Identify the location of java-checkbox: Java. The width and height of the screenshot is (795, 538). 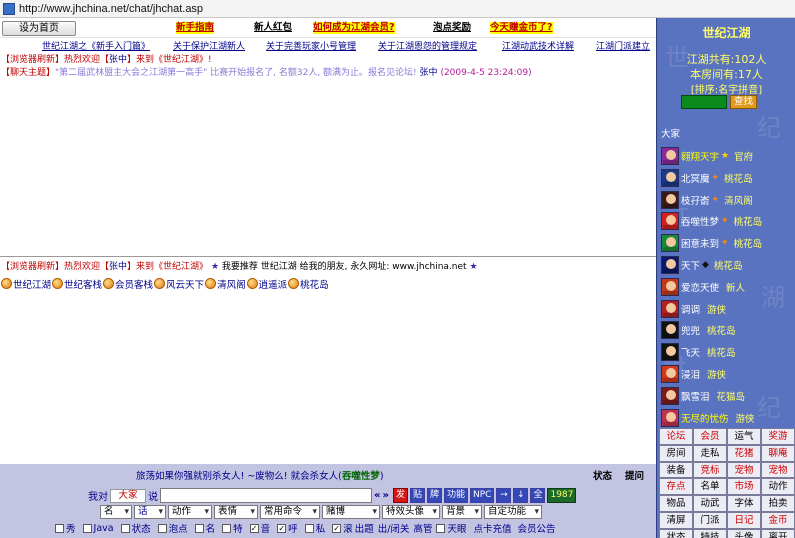
(98, 528).